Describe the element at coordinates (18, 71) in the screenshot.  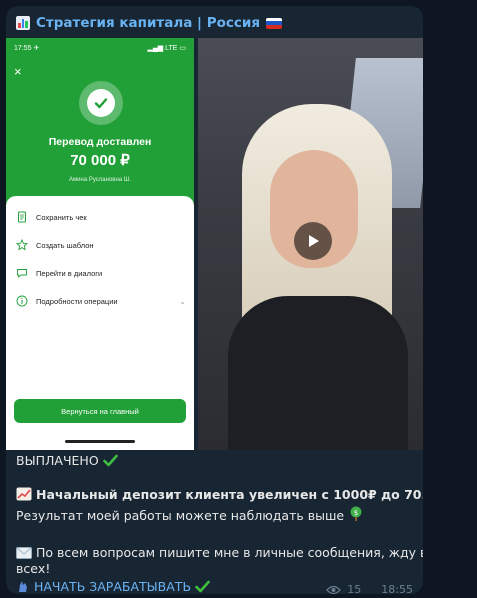
I see `close-icon: ×` at that location.